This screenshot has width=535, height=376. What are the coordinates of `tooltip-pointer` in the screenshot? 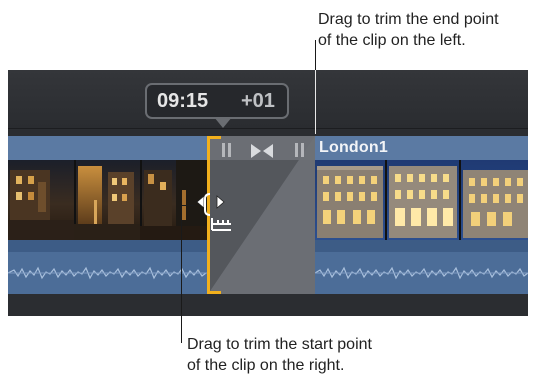 It's located at (223, 122).